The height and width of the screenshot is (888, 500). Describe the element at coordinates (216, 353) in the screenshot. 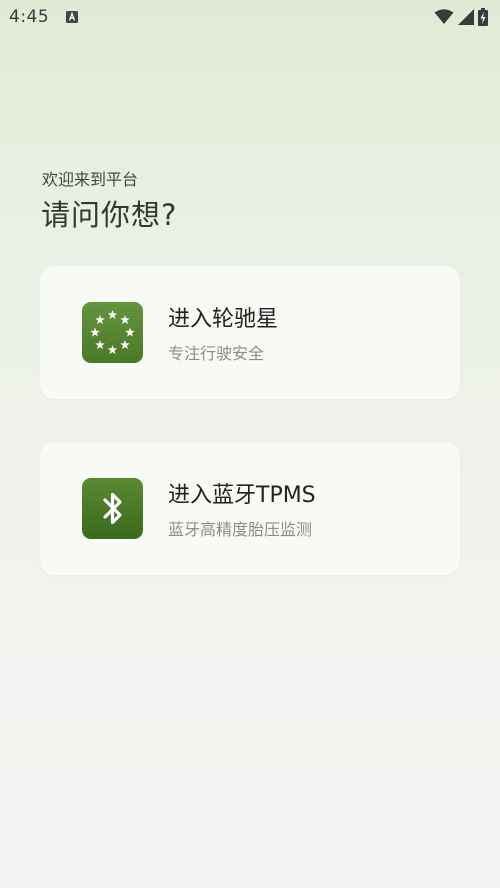

I see `card-subtitle: 专注行驶安全` at that location.